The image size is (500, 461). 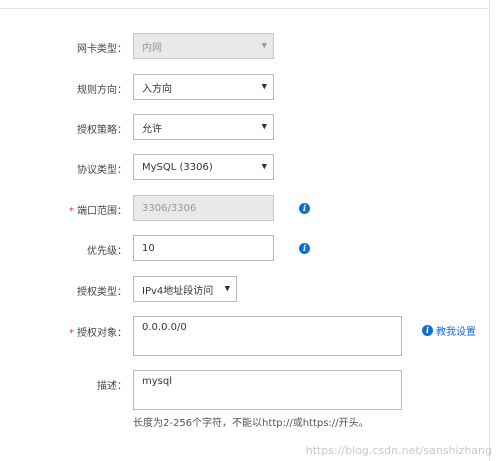 I want to click on nic-type-label: 网卡类型：, so click(x=102, y=49).